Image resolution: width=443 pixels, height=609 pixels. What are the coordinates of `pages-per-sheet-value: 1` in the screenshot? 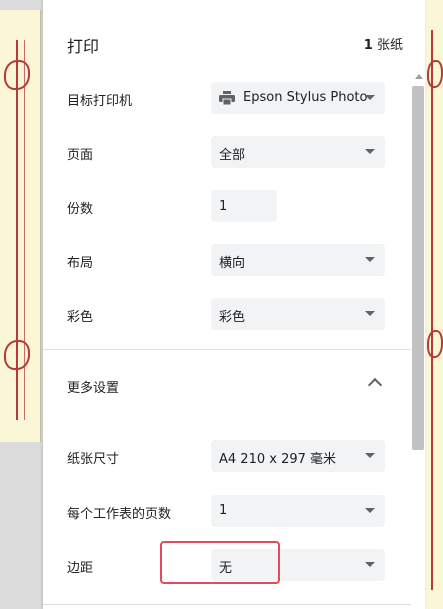 It's located at (223, 510).